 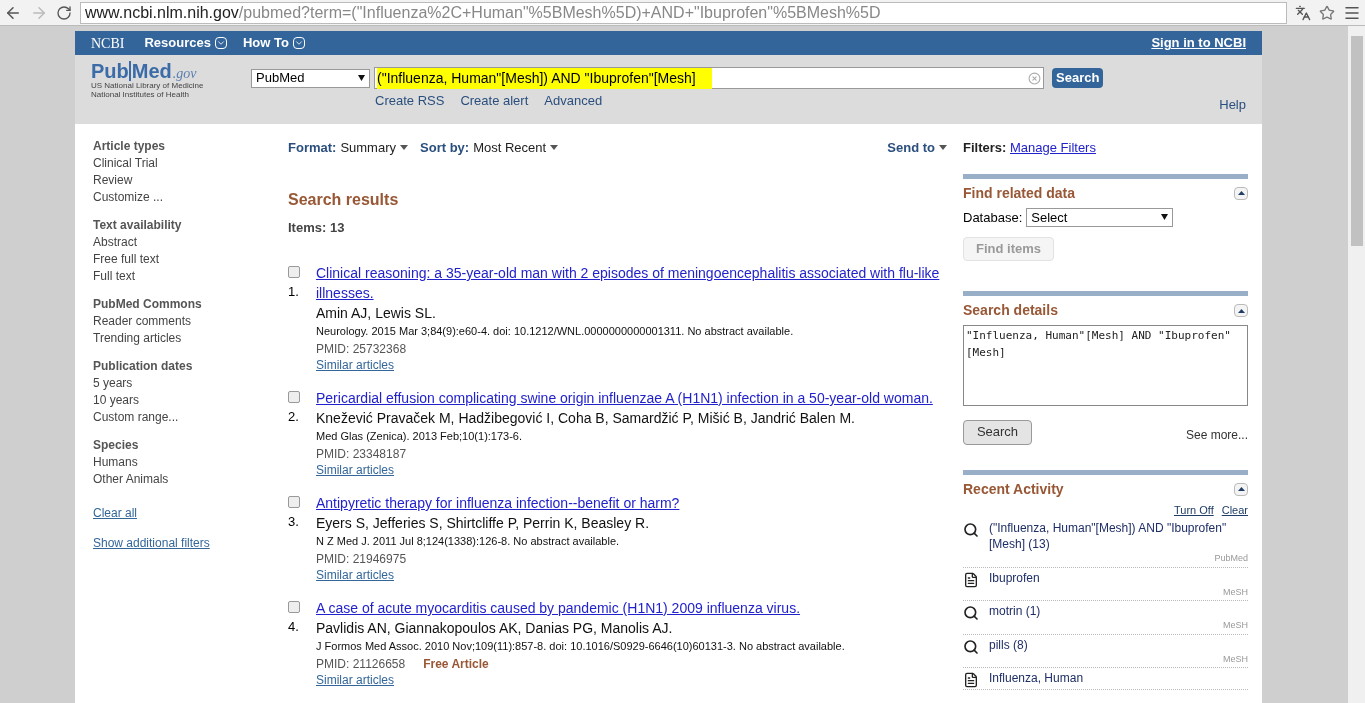 What do you see at coordinates (361, 664) in the screenshot?
I see `result-pmid: PMID: 21126658` at bounding box center [361, 664].